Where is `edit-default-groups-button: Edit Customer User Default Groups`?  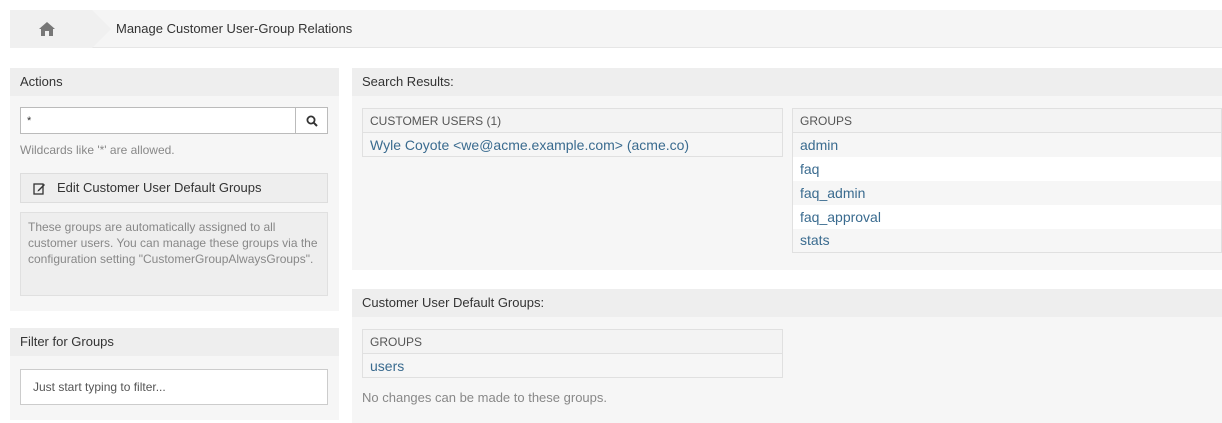
edit-default-groups-button: Edit Customer User Default Groups is located at coordinates (174, 188).